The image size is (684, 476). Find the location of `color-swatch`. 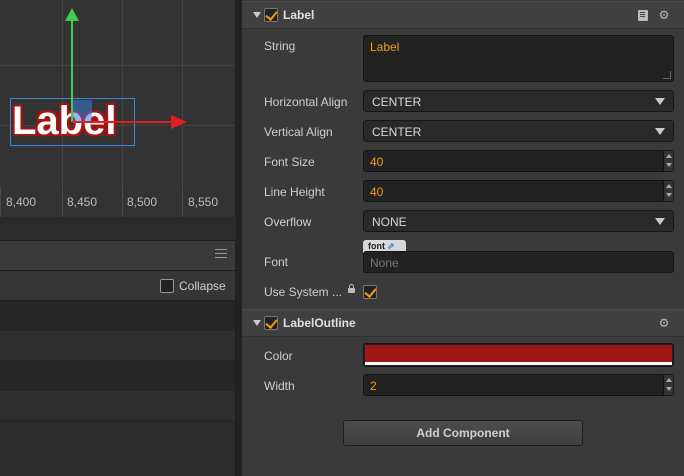

color-swatch is located at coordinates (518, 353).